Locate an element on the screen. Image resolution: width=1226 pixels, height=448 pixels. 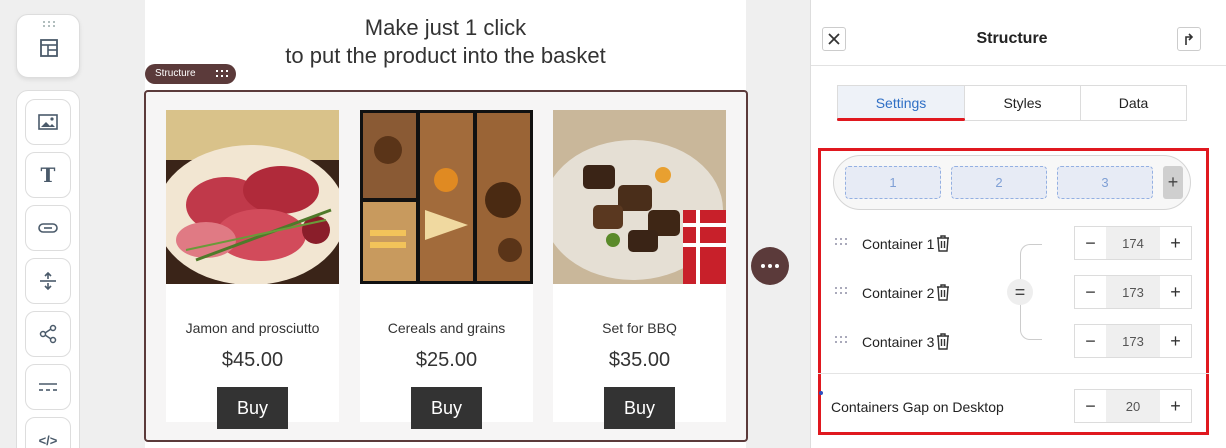
divider-icon is located at coordinates (48, 387).